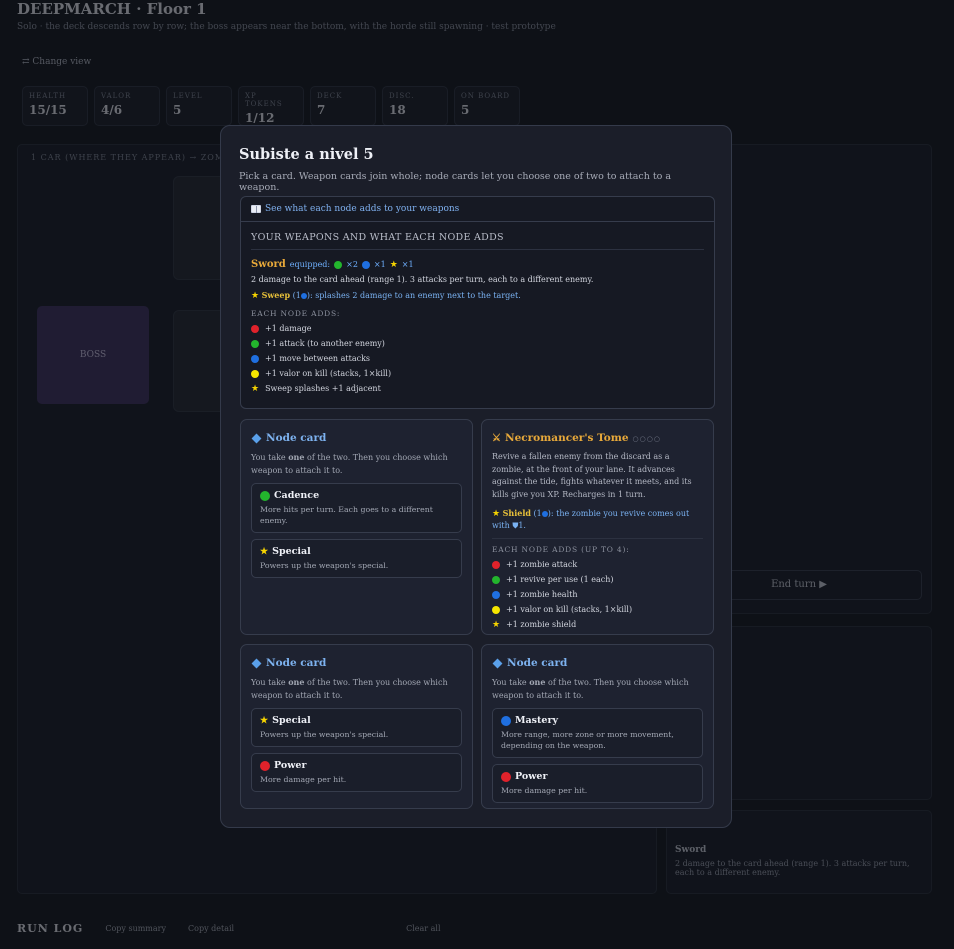 The height and width of the screenshot is (949, 954). I want to click on book-icon, so click(256, 209).